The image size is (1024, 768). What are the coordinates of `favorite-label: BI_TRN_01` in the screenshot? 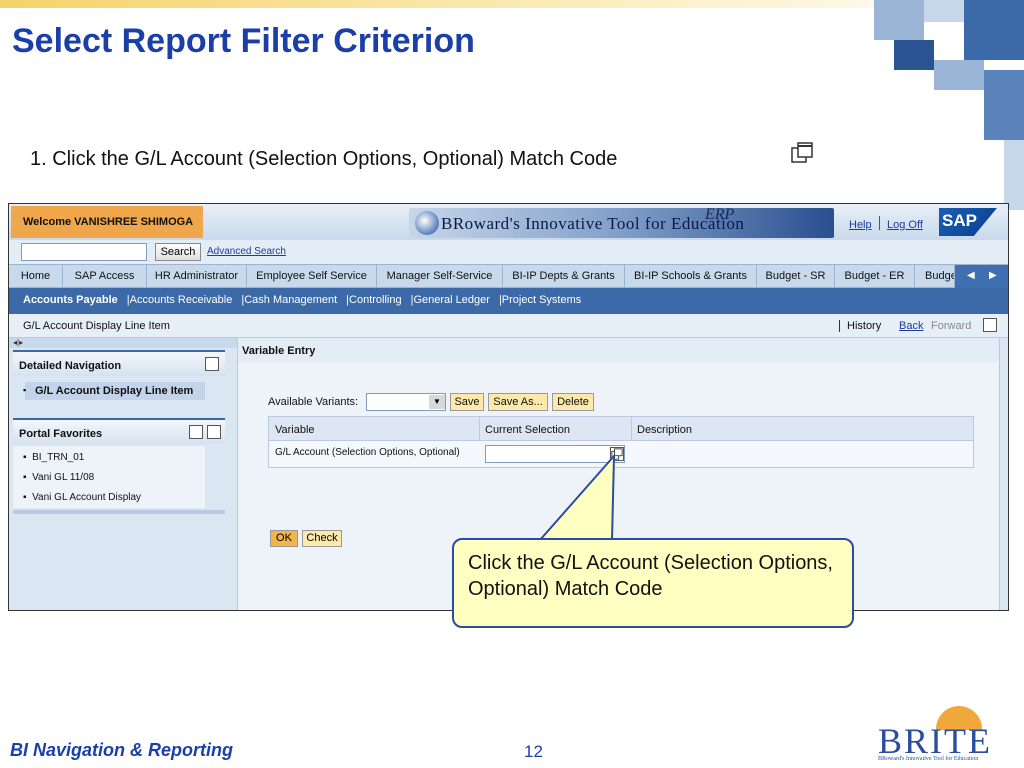 It's located at (58, 457).